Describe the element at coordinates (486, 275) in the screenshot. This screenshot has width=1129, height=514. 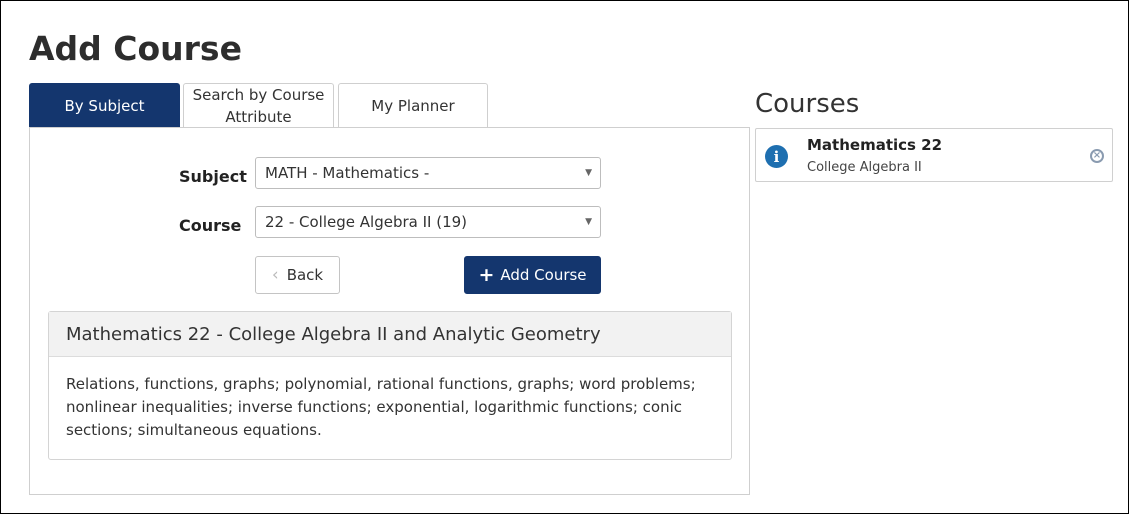
I see `plus-icon: +` at that location.